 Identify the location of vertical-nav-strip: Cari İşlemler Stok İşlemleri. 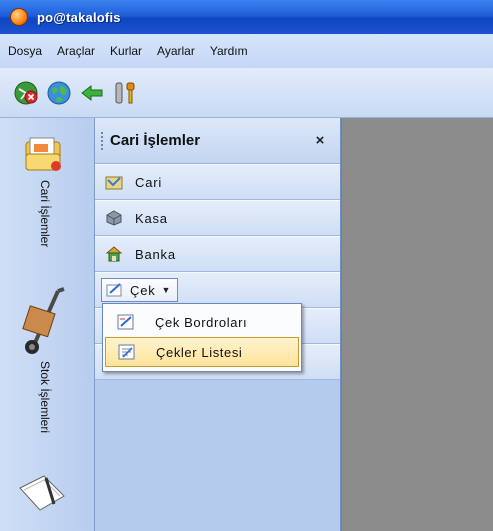
(47, 324).